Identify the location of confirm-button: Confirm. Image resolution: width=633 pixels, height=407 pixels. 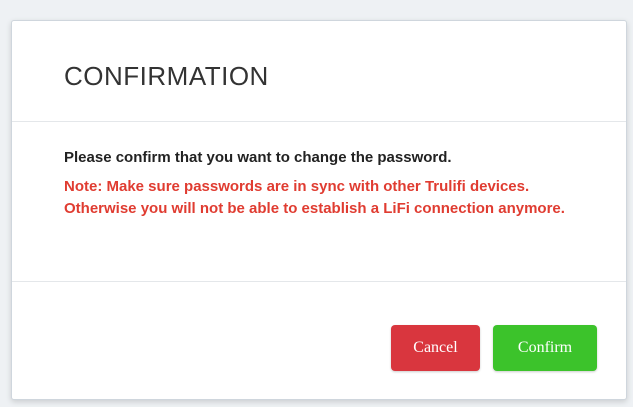
(545, 348).